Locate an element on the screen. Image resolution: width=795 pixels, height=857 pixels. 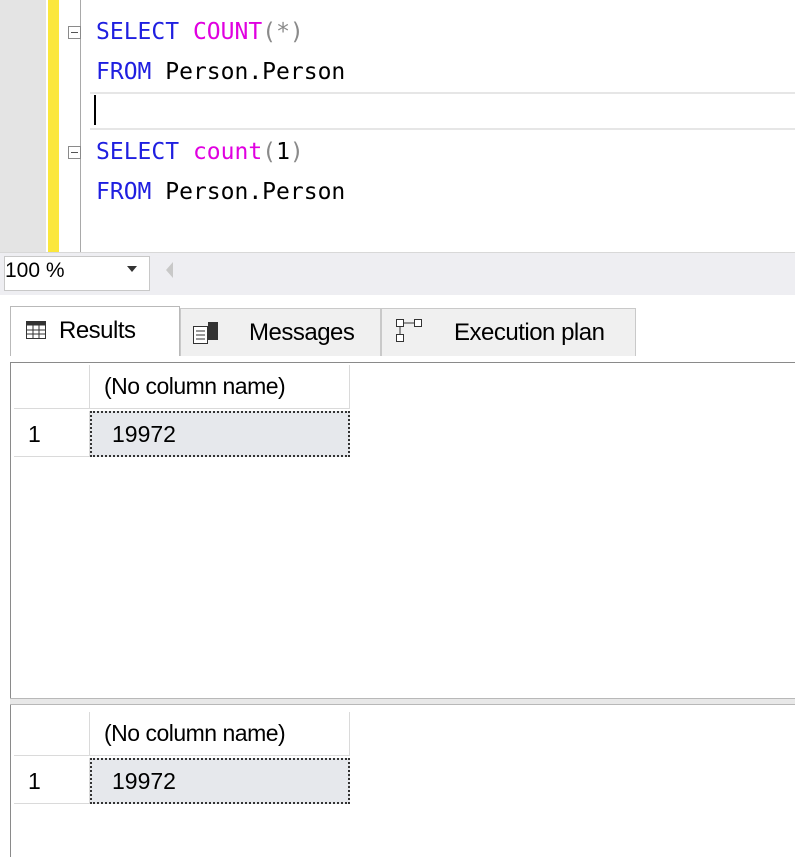
grid-icon is located at coordinates (36, 330).